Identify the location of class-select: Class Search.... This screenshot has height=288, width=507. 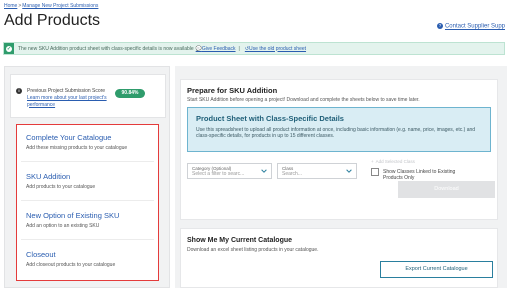
(317, 171).